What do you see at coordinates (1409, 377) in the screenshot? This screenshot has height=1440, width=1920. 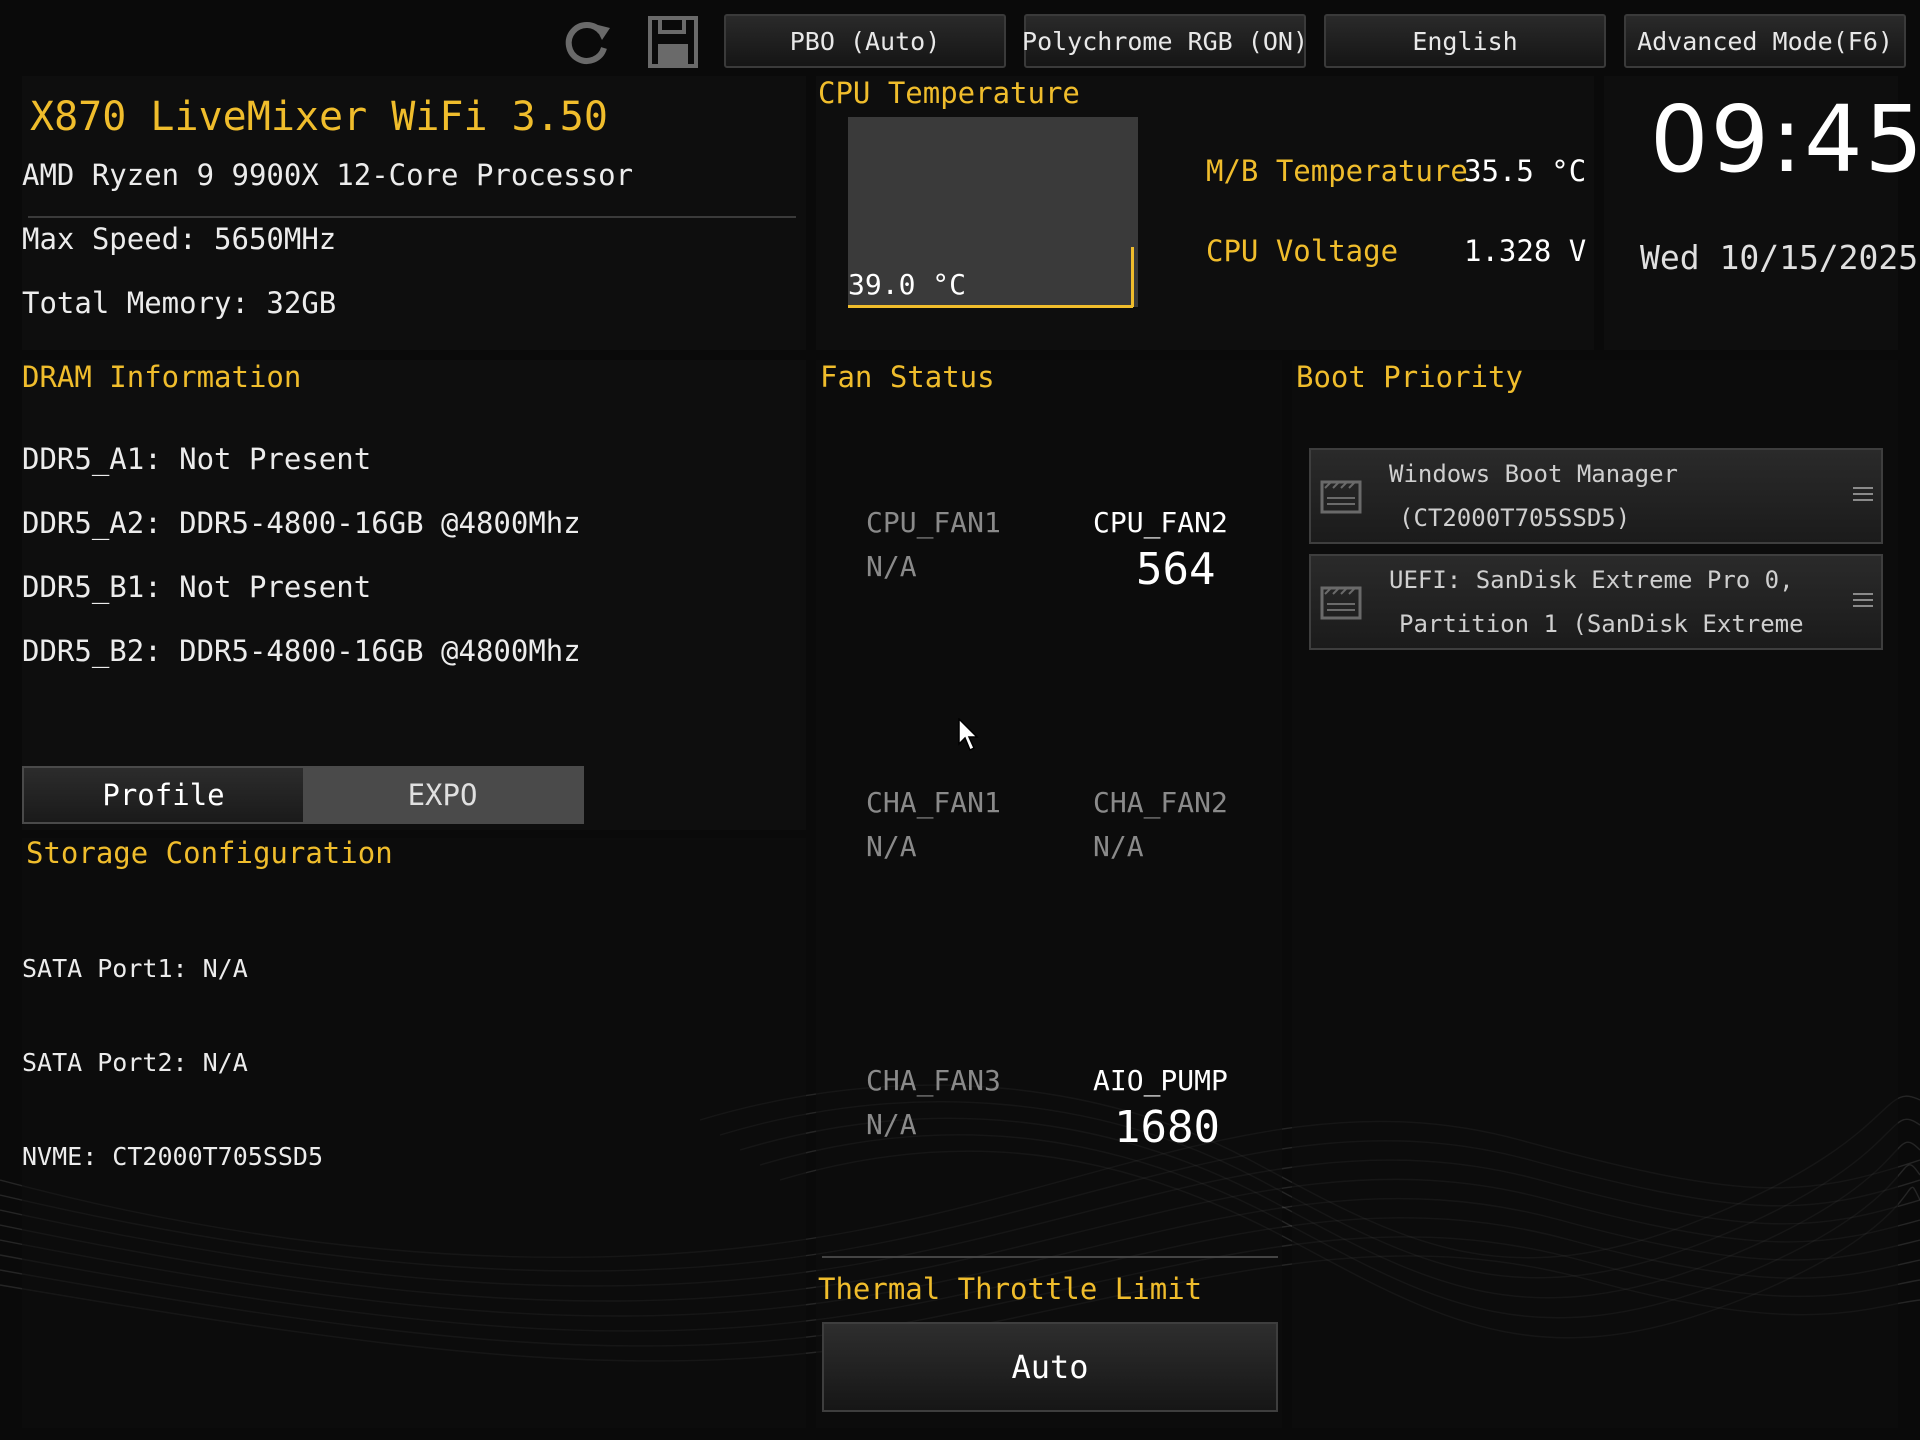 I see `boot-priority-title: Boot Priority` at bounding box center [1409, 377].